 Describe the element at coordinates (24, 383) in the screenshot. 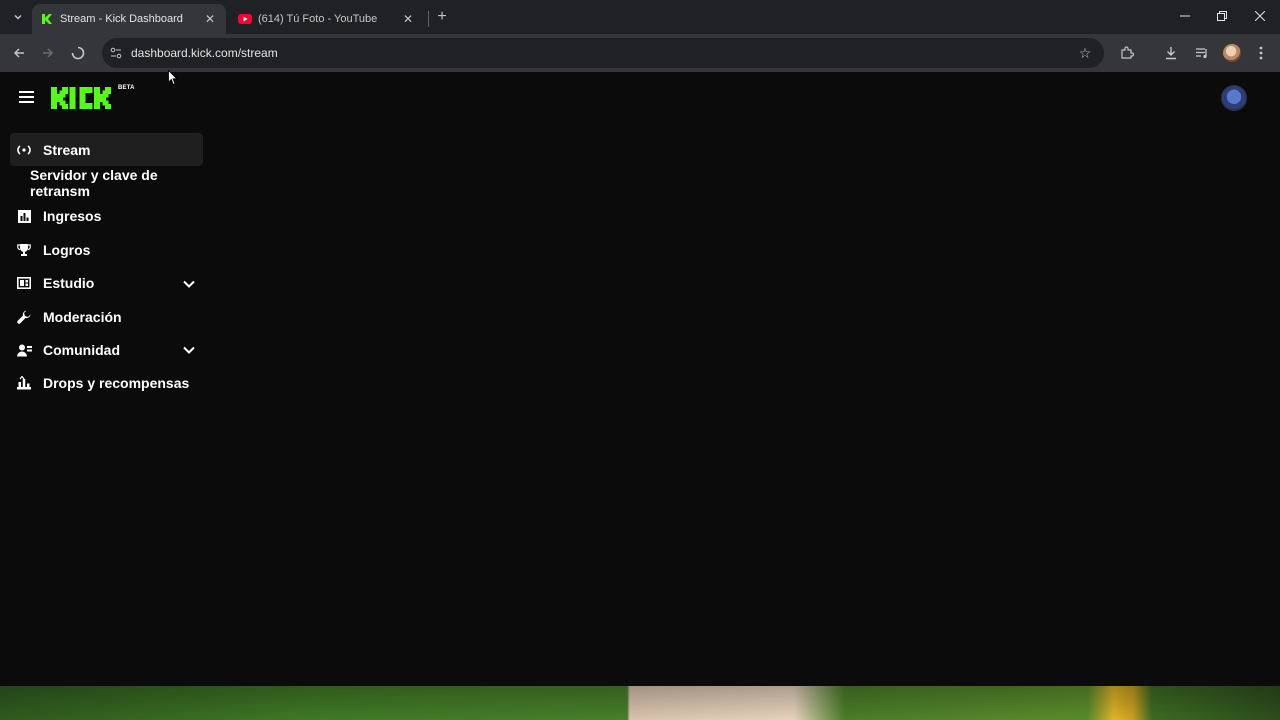

I see `drops-icon` at that location.